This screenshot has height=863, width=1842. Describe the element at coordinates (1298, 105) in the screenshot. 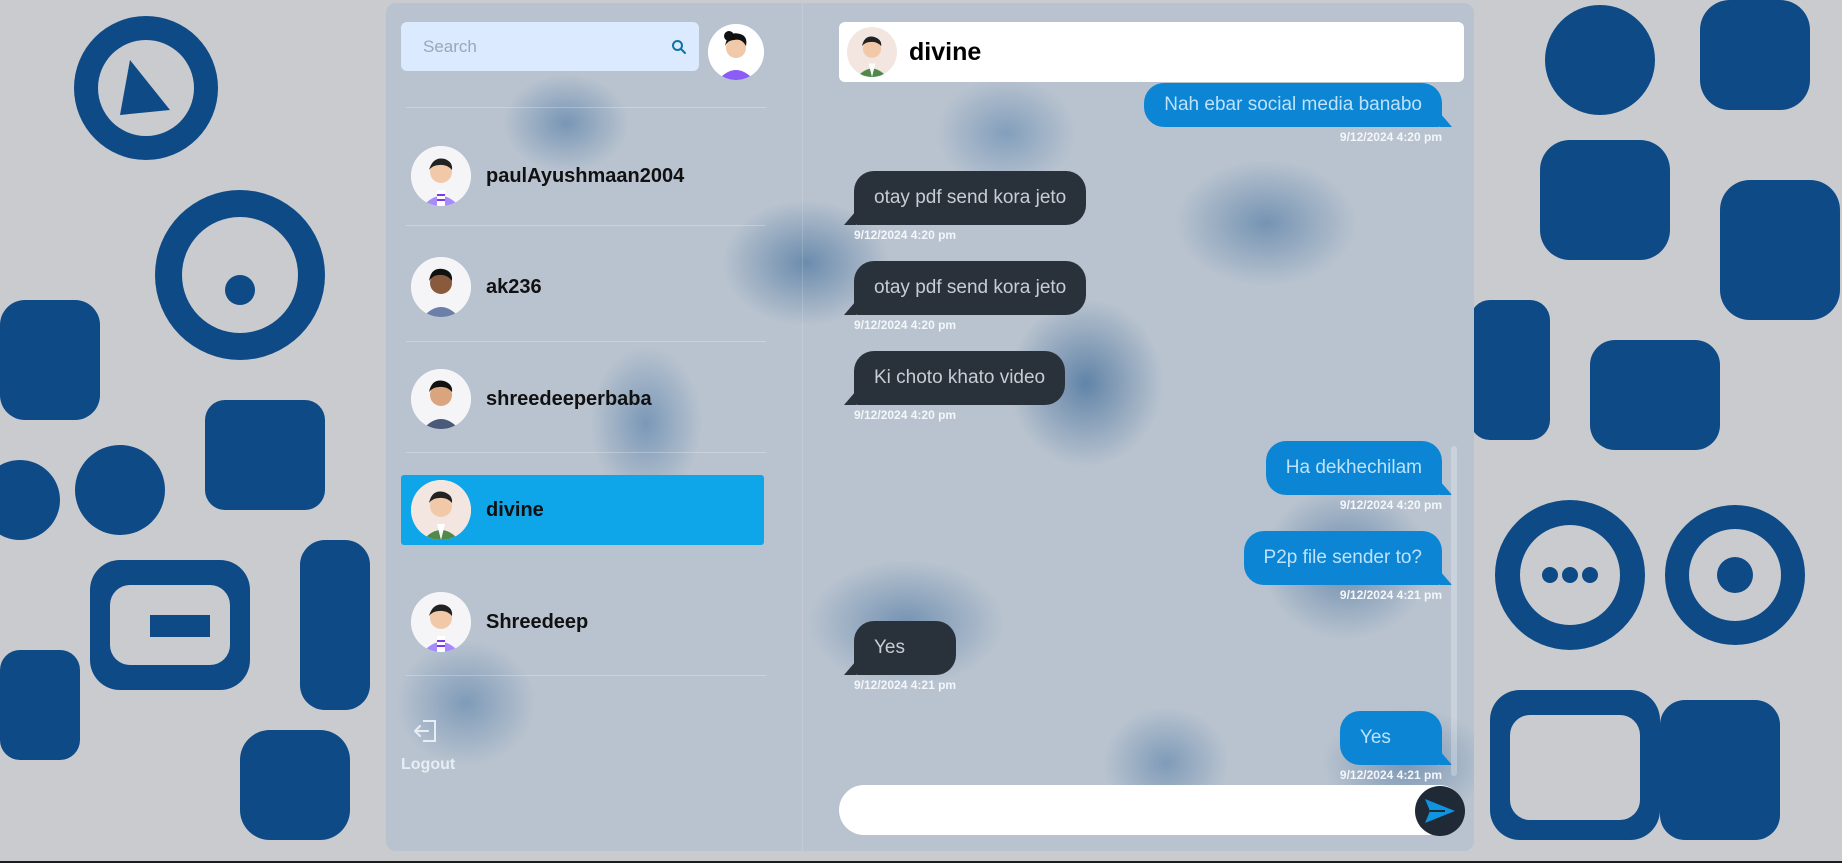

I see `message-bubble: Nah ebar social media banabo` at that location.